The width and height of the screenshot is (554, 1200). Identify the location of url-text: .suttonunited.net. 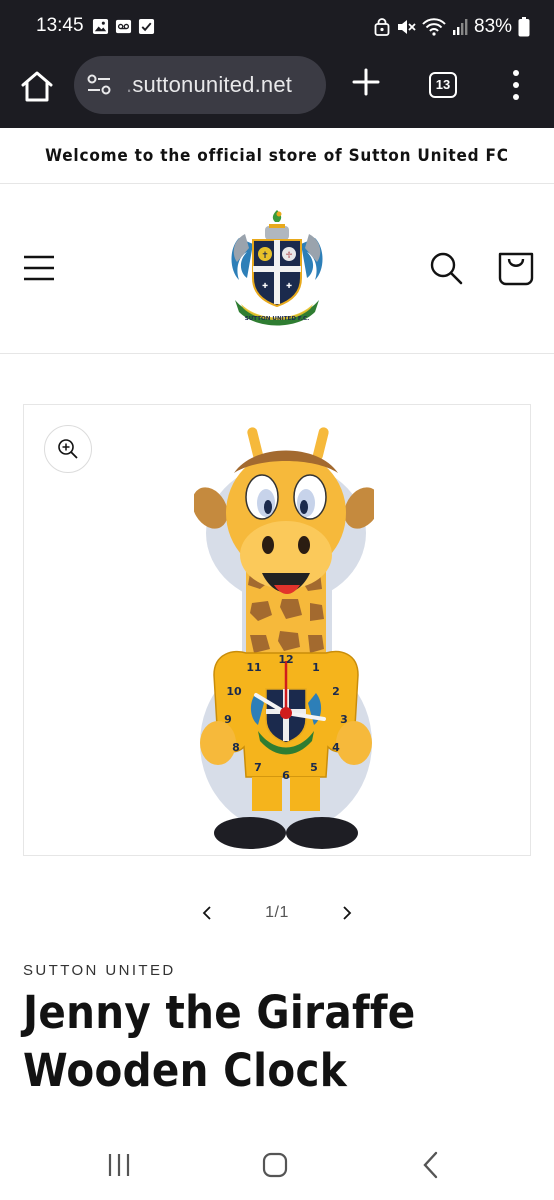
(209, 85).